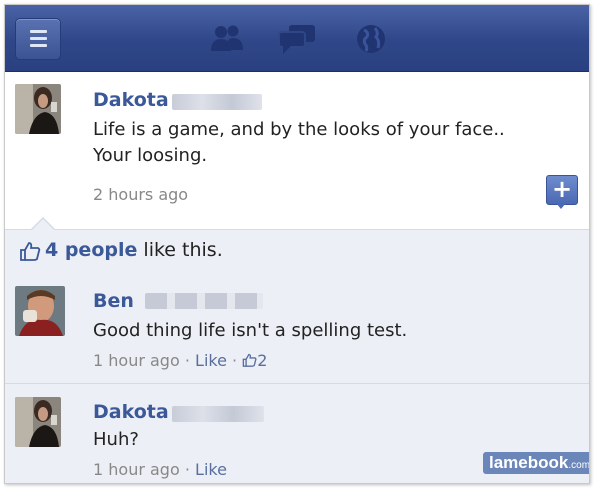 The width and height of the screenshot is (600, 489). What do you see at coordinates (262, 360) in the screenshot?
I see `like-count: 2` at bounding box center [262, 360].